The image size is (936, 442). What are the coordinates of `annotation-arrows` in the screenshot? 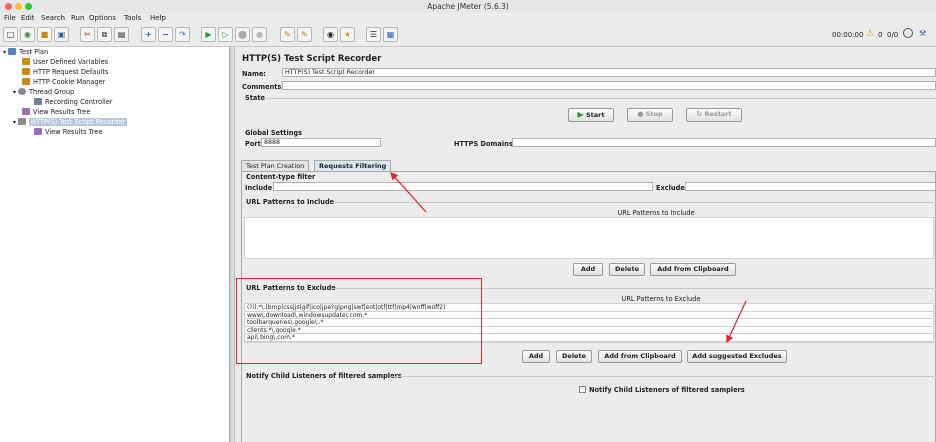 It's located at (568, 258).